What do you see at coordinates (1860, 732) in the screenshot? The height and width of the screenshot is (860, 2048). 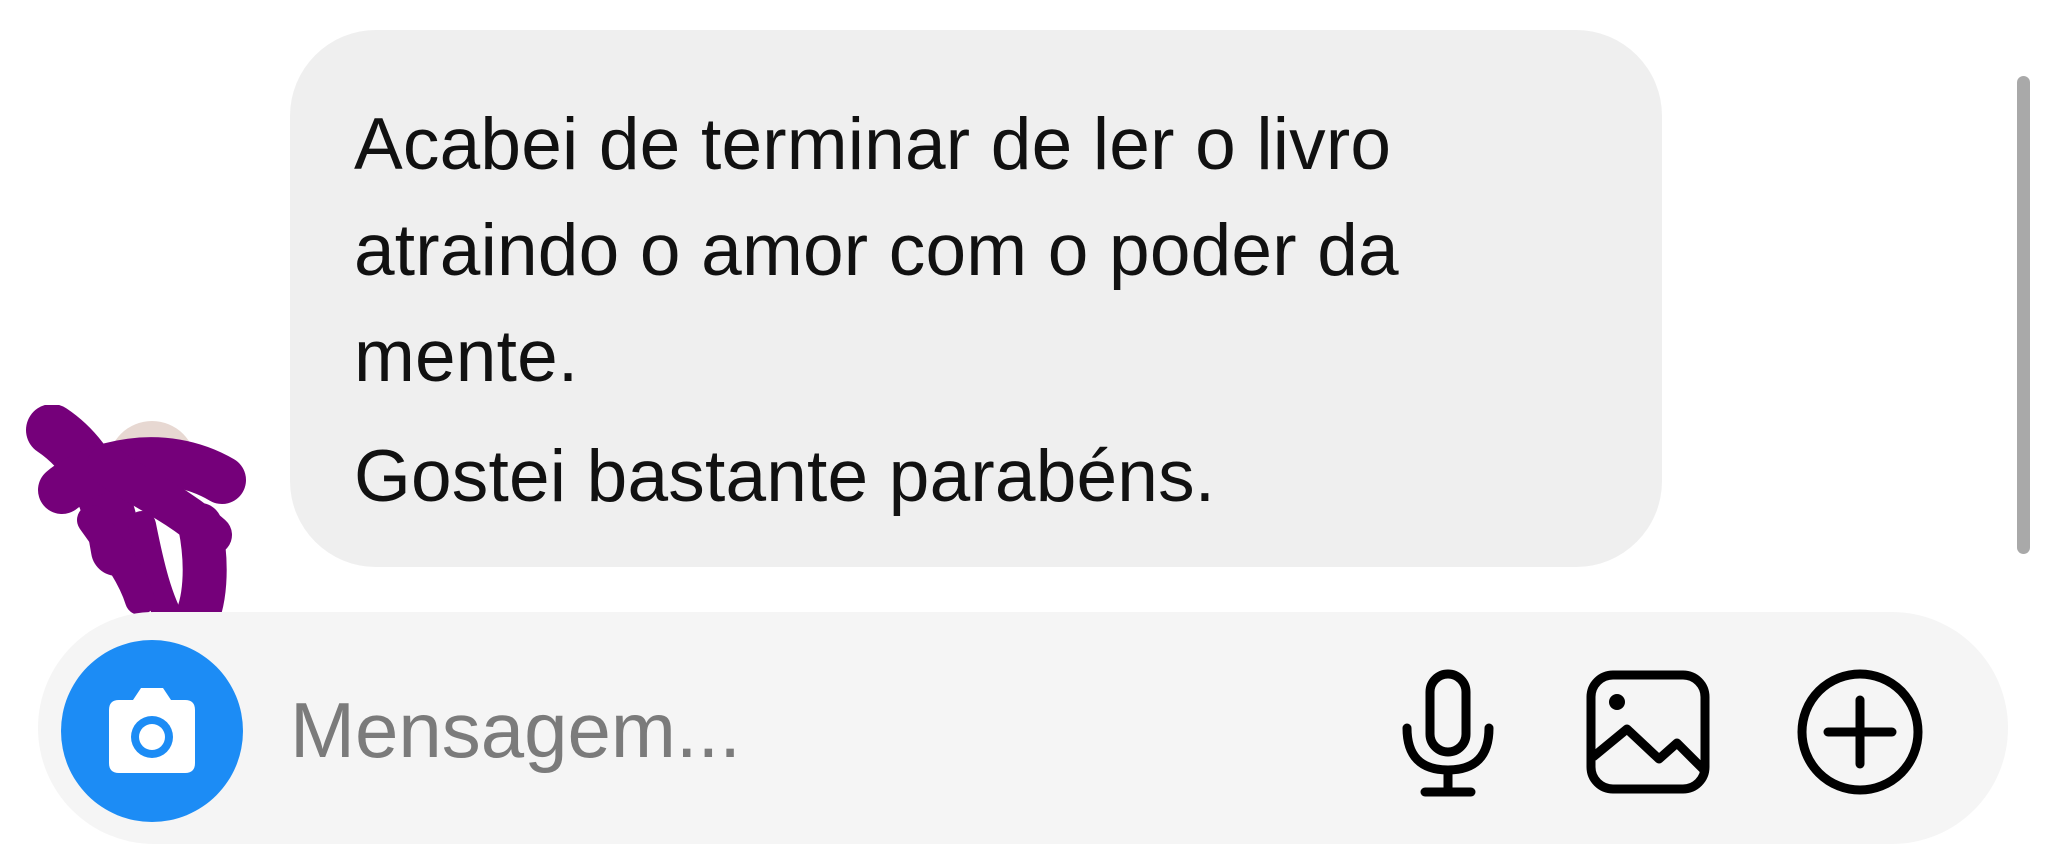 I see `plus-circle-icon` at bounding box center [1860, 732].